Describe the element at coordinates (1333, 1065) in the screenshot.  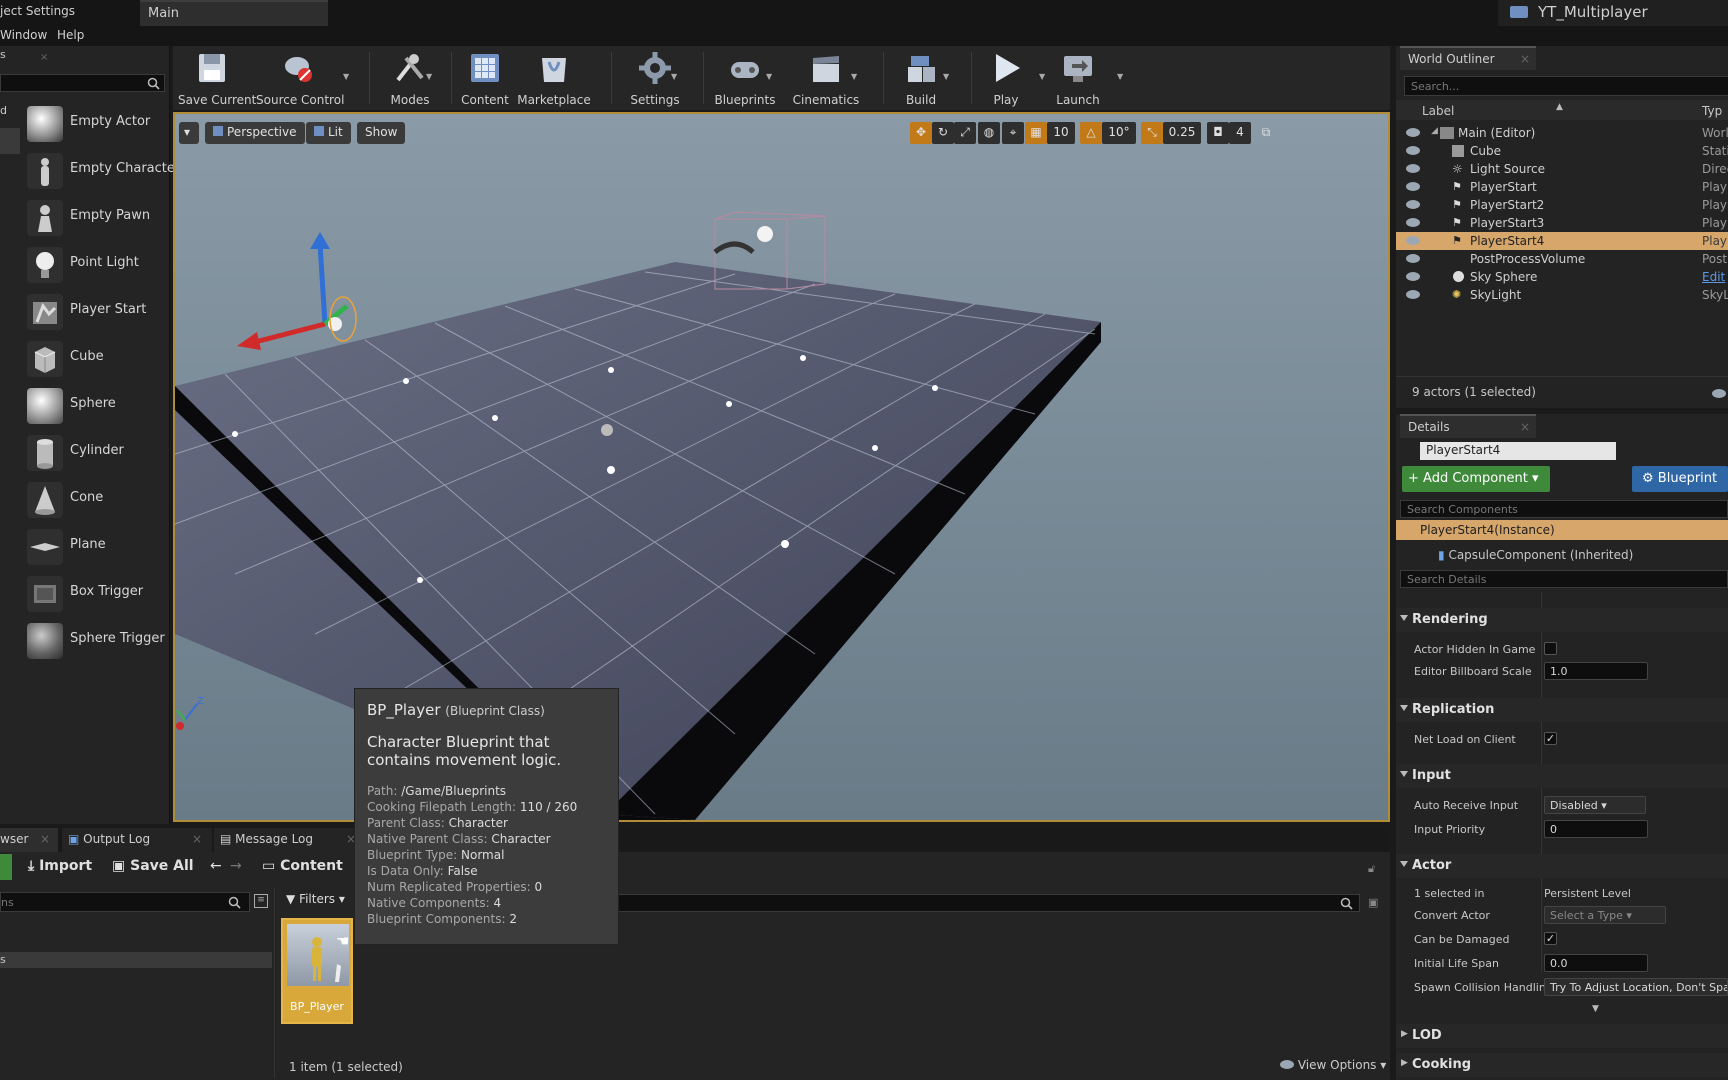
I see `view-options-button: View Options ▾` at that location.